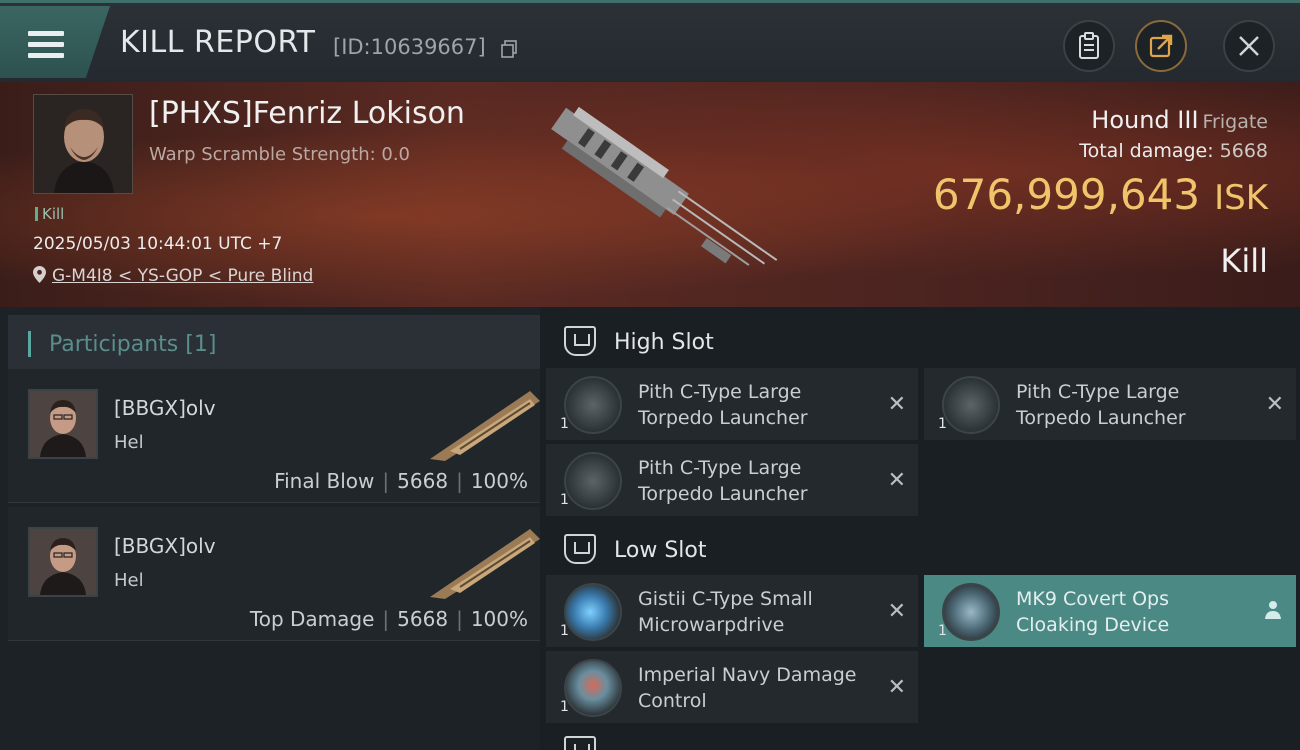  Describe the element at coordinates (660, 550) in the screenshot. I see `low-slot-title: Low Slot` at that location.